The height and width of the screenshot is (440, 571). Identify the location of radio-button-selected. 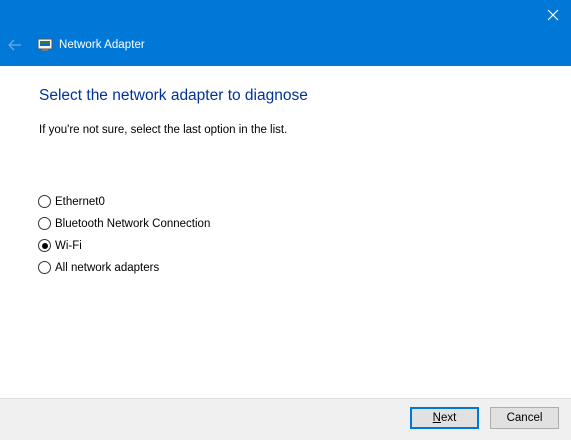
(44, 245).